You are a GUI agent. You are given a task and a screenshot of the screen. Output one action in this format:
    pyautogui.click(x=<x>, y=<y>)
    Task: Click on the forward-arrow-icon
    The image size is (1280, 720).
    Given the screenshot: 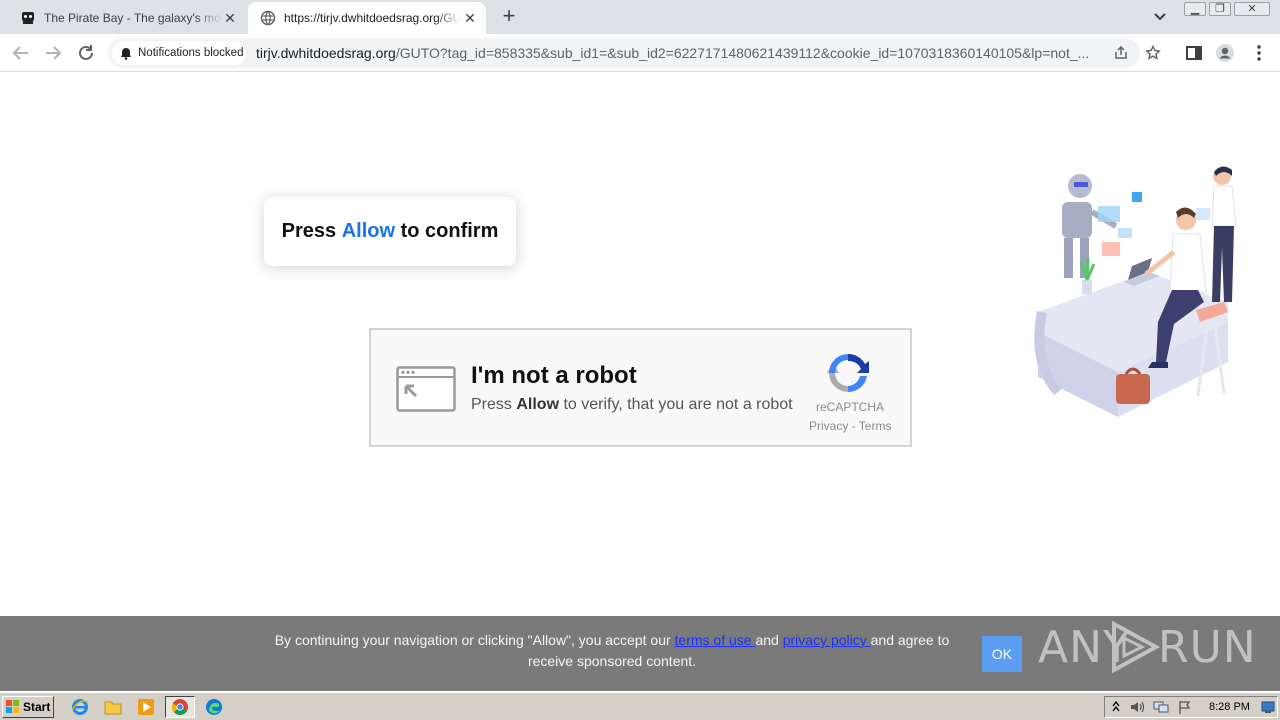 What is the action you would take?
    pyautogui.click(x=53, y=53)
    